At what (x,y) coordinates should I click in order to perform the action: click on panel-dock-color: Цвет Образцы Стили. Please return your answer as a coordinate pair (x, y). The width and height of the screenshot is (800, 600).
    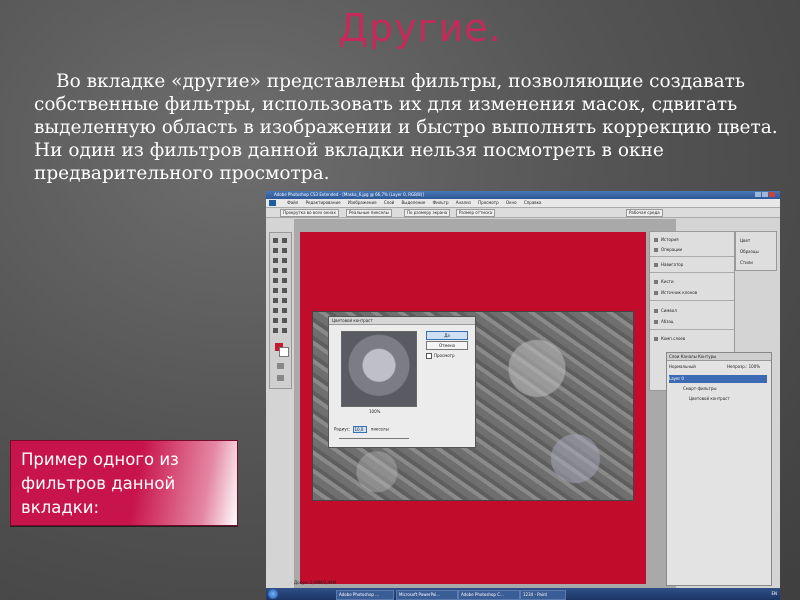
    Looking at the image, I should click on (756, 251).